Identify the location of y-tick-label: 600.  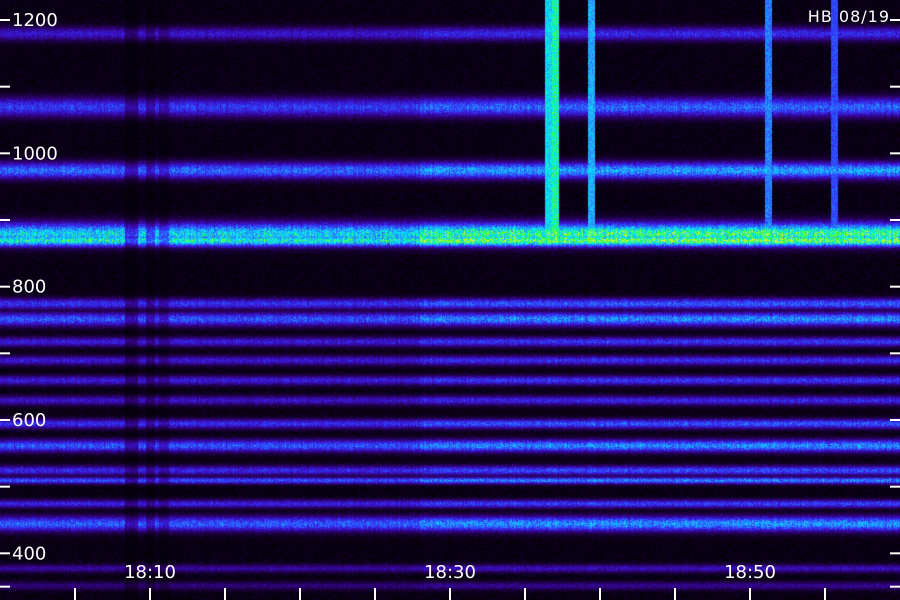
(29, 420).